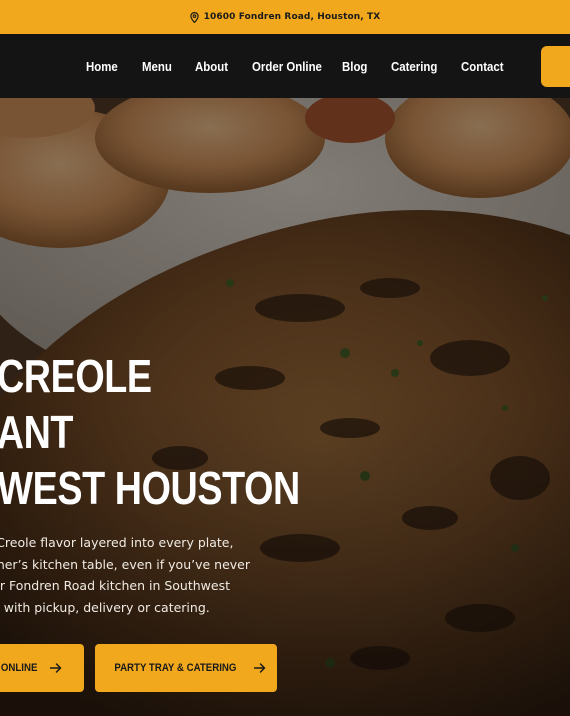  What do you see at coordinates (555, 66) in the screenshot?
I see `nav-cta-button` at bounding box center [555, 66].